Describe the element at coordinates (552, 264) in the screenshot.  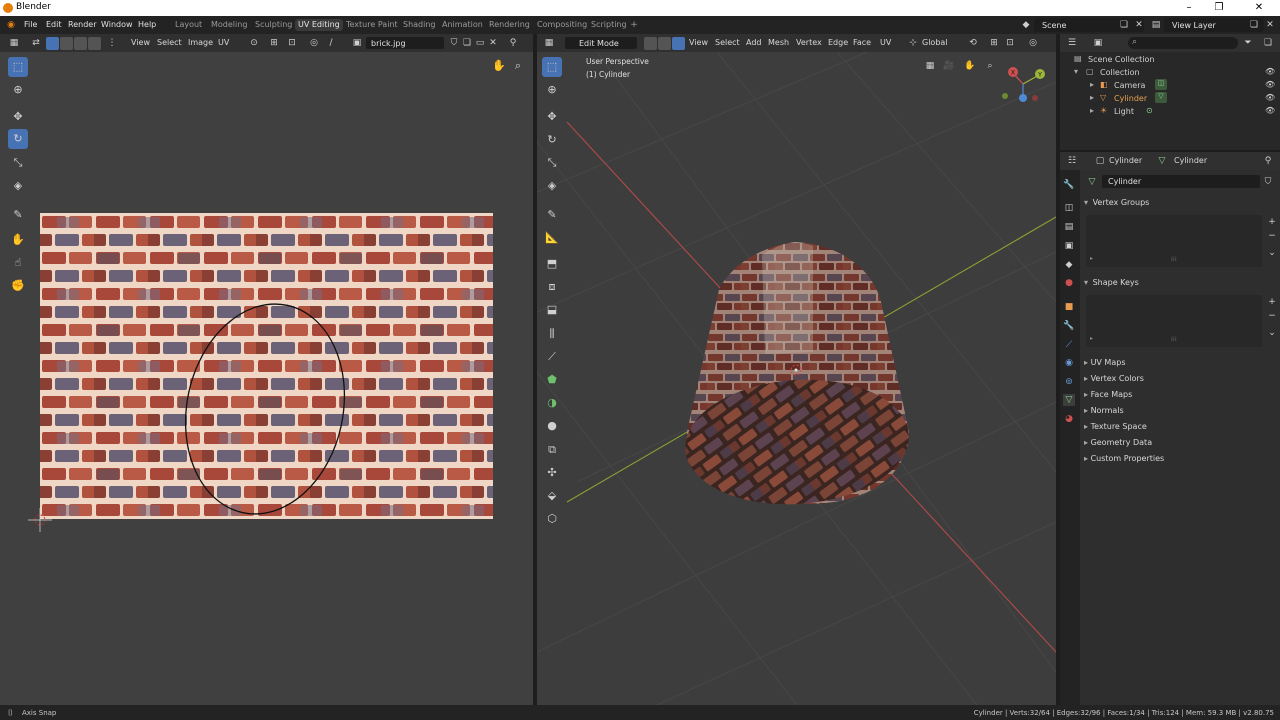
I see `viewport-tool-extrude: ⬒` at that location.